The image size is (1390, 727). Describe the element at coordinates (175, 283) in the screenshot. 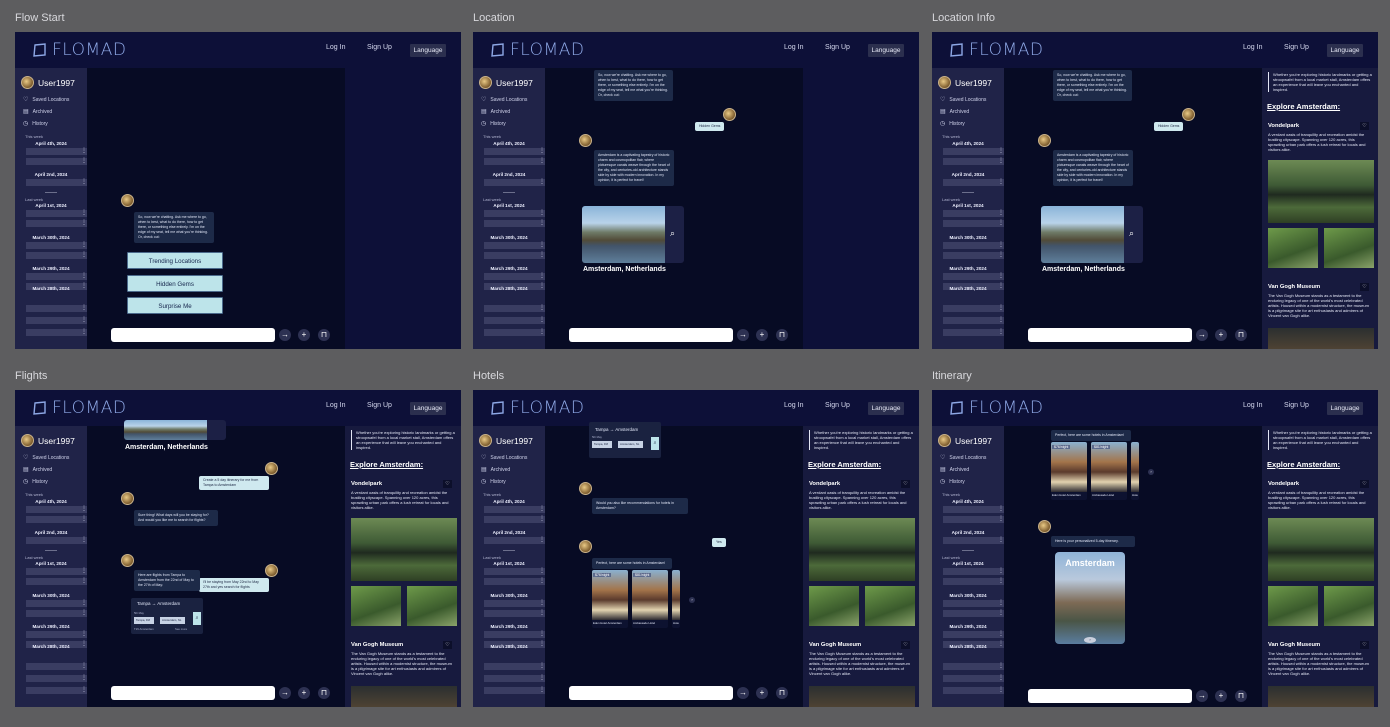

I see `hidden-gems-button: Hidden Gems` at that location.